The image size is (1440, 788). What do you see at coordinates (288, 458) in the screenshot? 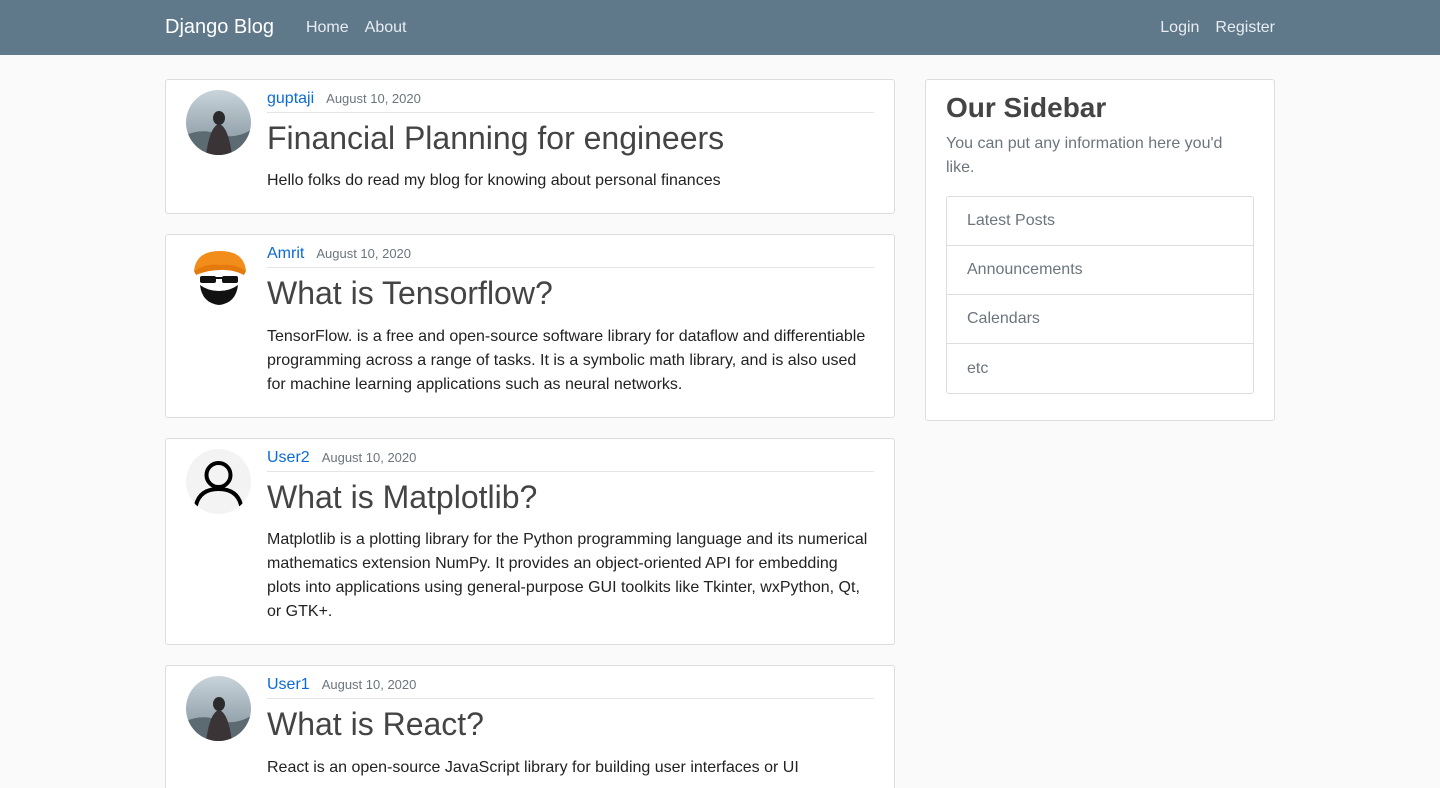
I see `author-link: User2` at bounding box center [288, 458].